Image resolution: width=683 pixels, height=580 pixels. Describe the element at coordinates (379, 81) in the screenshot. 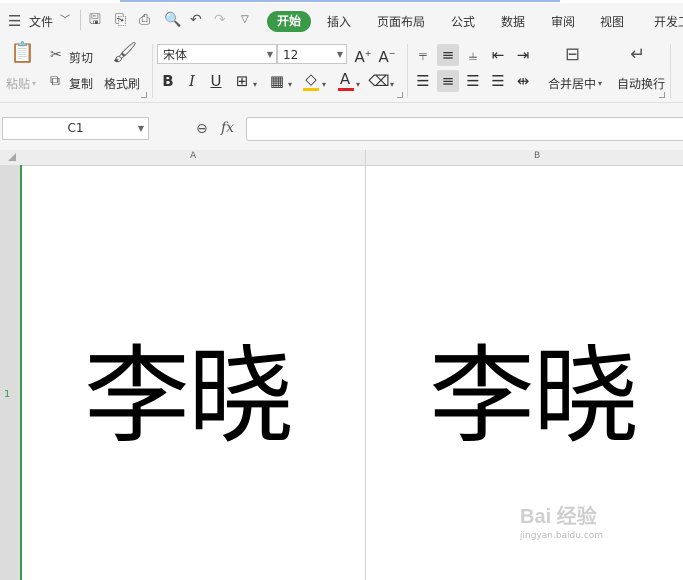

I see `eraser-icon: ⌫` at that location.